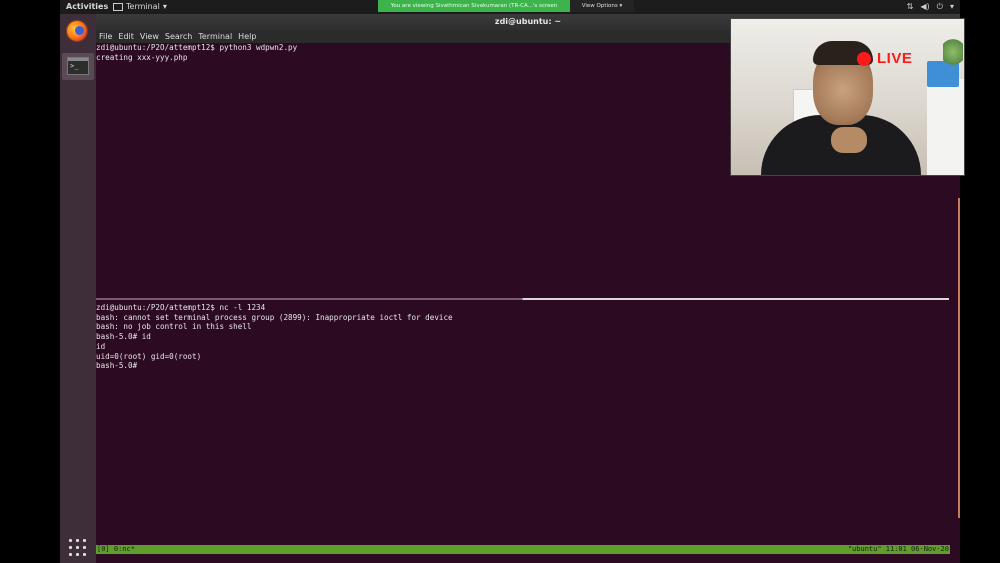  I want to click on app-menu-label: Terminal, so click(143, 6).